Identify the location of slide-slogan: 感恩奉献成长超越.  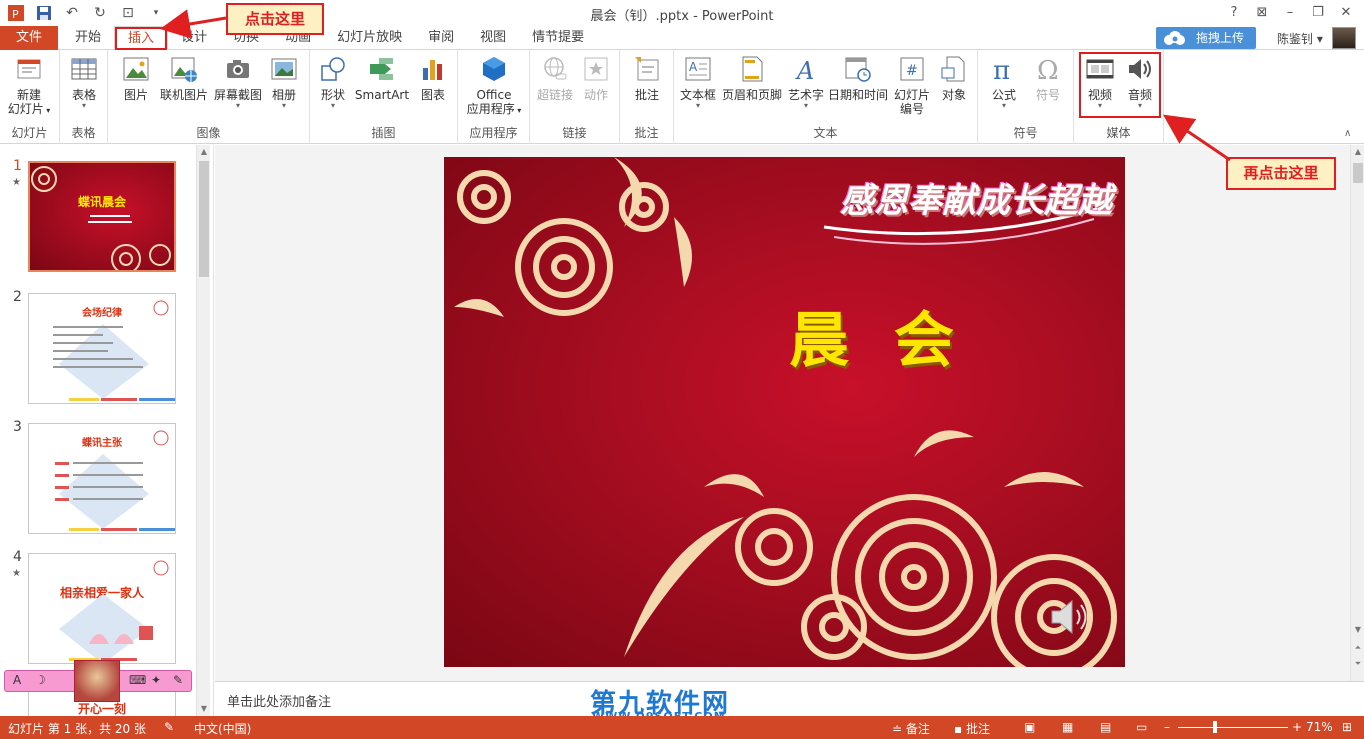
(976, 197).